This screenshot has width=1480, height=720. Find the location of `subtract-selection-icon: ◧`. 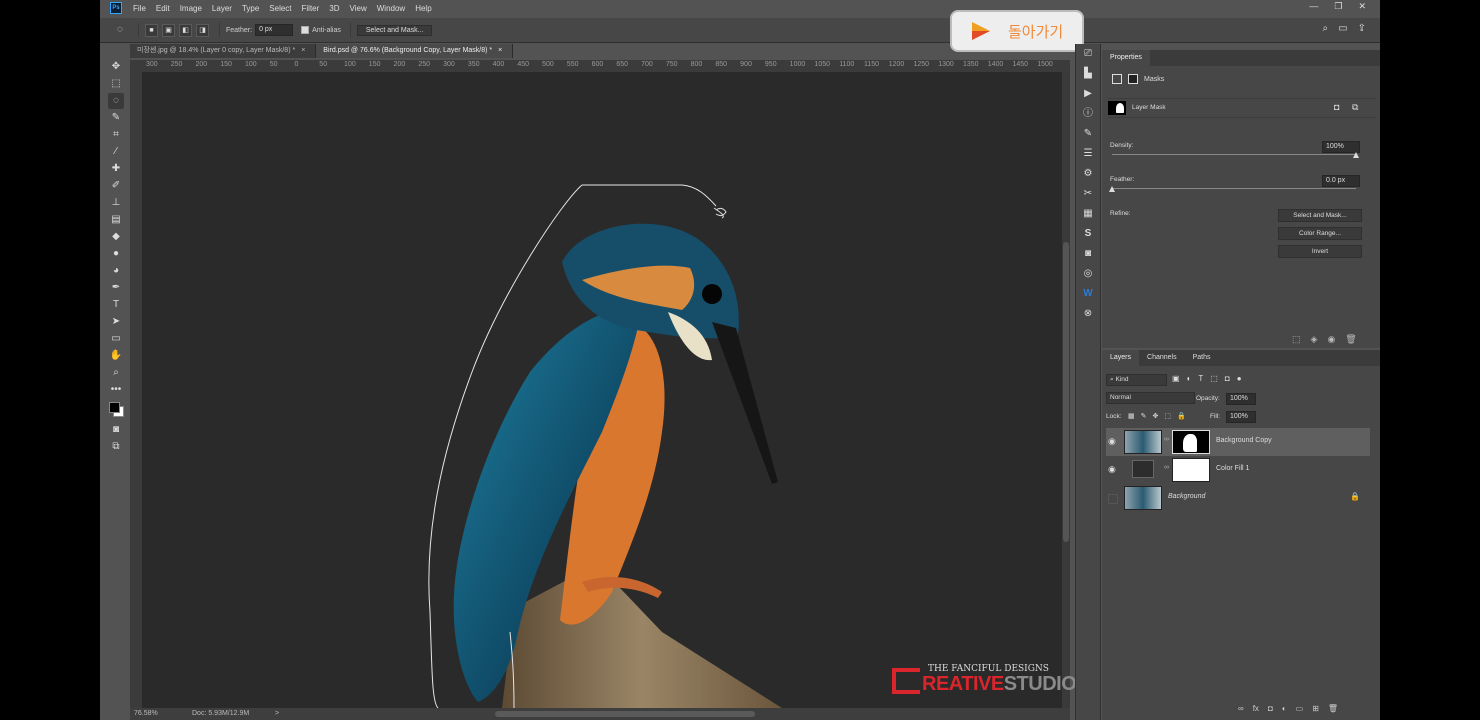

subtract-selection-icon: ◧ is located at coordinates (185, 30).